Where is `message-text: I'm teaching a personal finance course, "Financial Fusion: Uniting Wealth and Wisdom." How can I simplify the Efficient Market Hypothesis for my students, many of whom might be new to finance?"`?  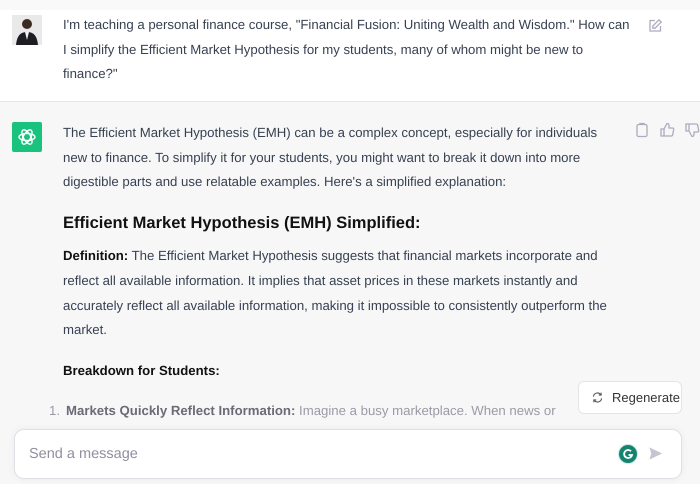
message-text: I'm teaching a personal finance course, "Financial Fusion: Uniting Wealth and Wisdom." How can I simplify the Efficient Market Hypothesis for my students, many of whom might be new to finance?" is located at coordinates (347, 50).